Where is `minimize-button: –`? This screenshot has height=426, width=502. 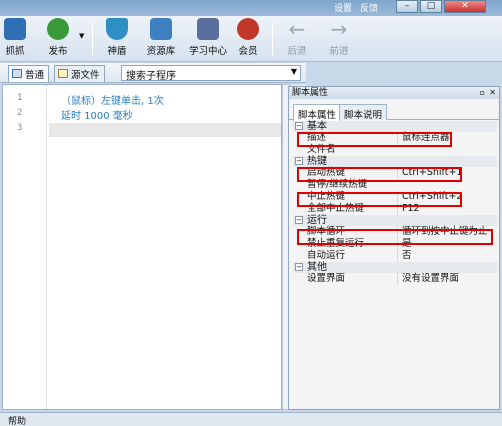 minimize-button: – is located at coordinates (407, 6).